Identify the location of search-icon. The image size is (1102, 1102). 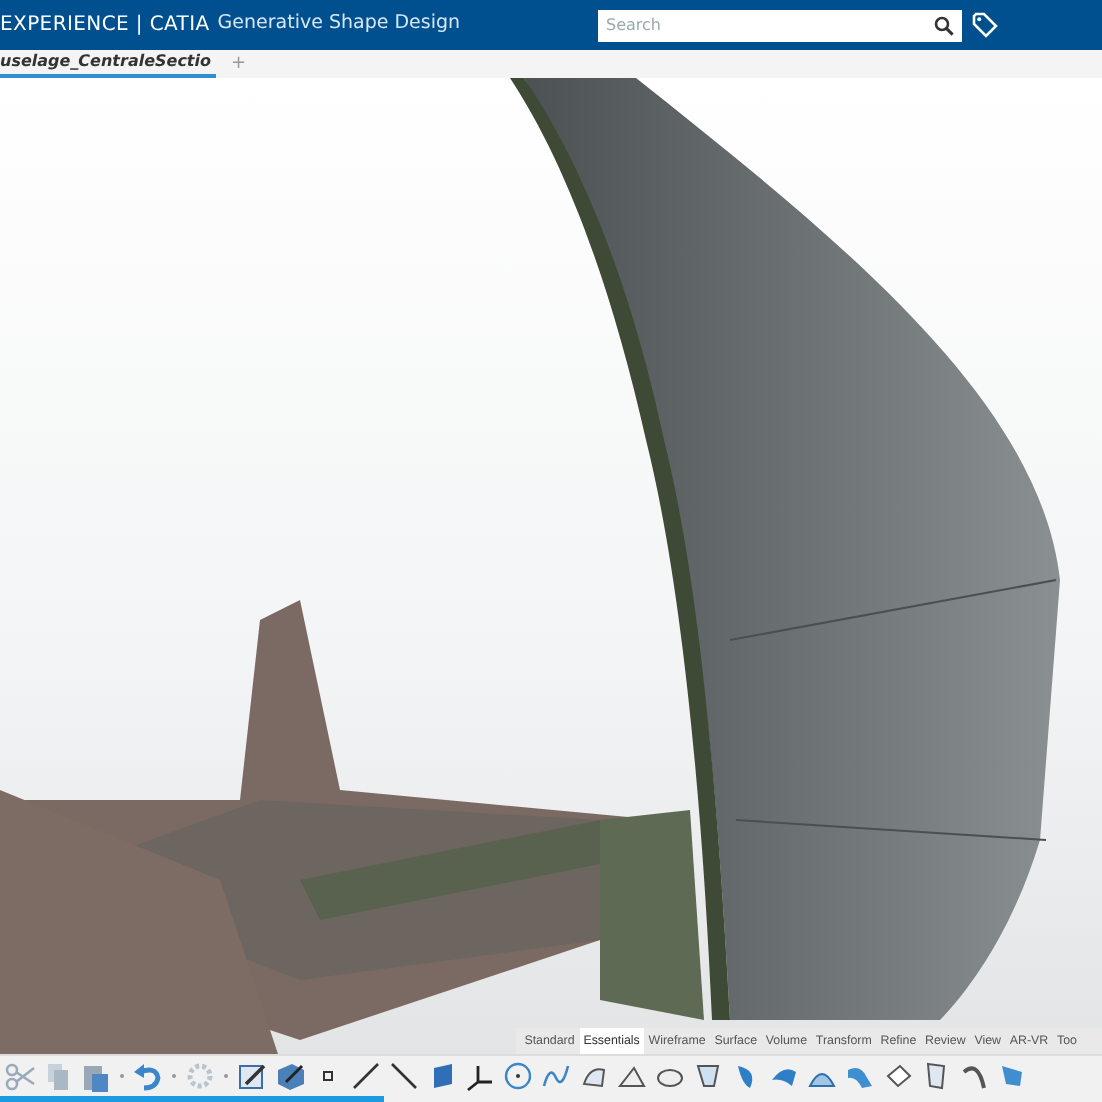
(944, 25).